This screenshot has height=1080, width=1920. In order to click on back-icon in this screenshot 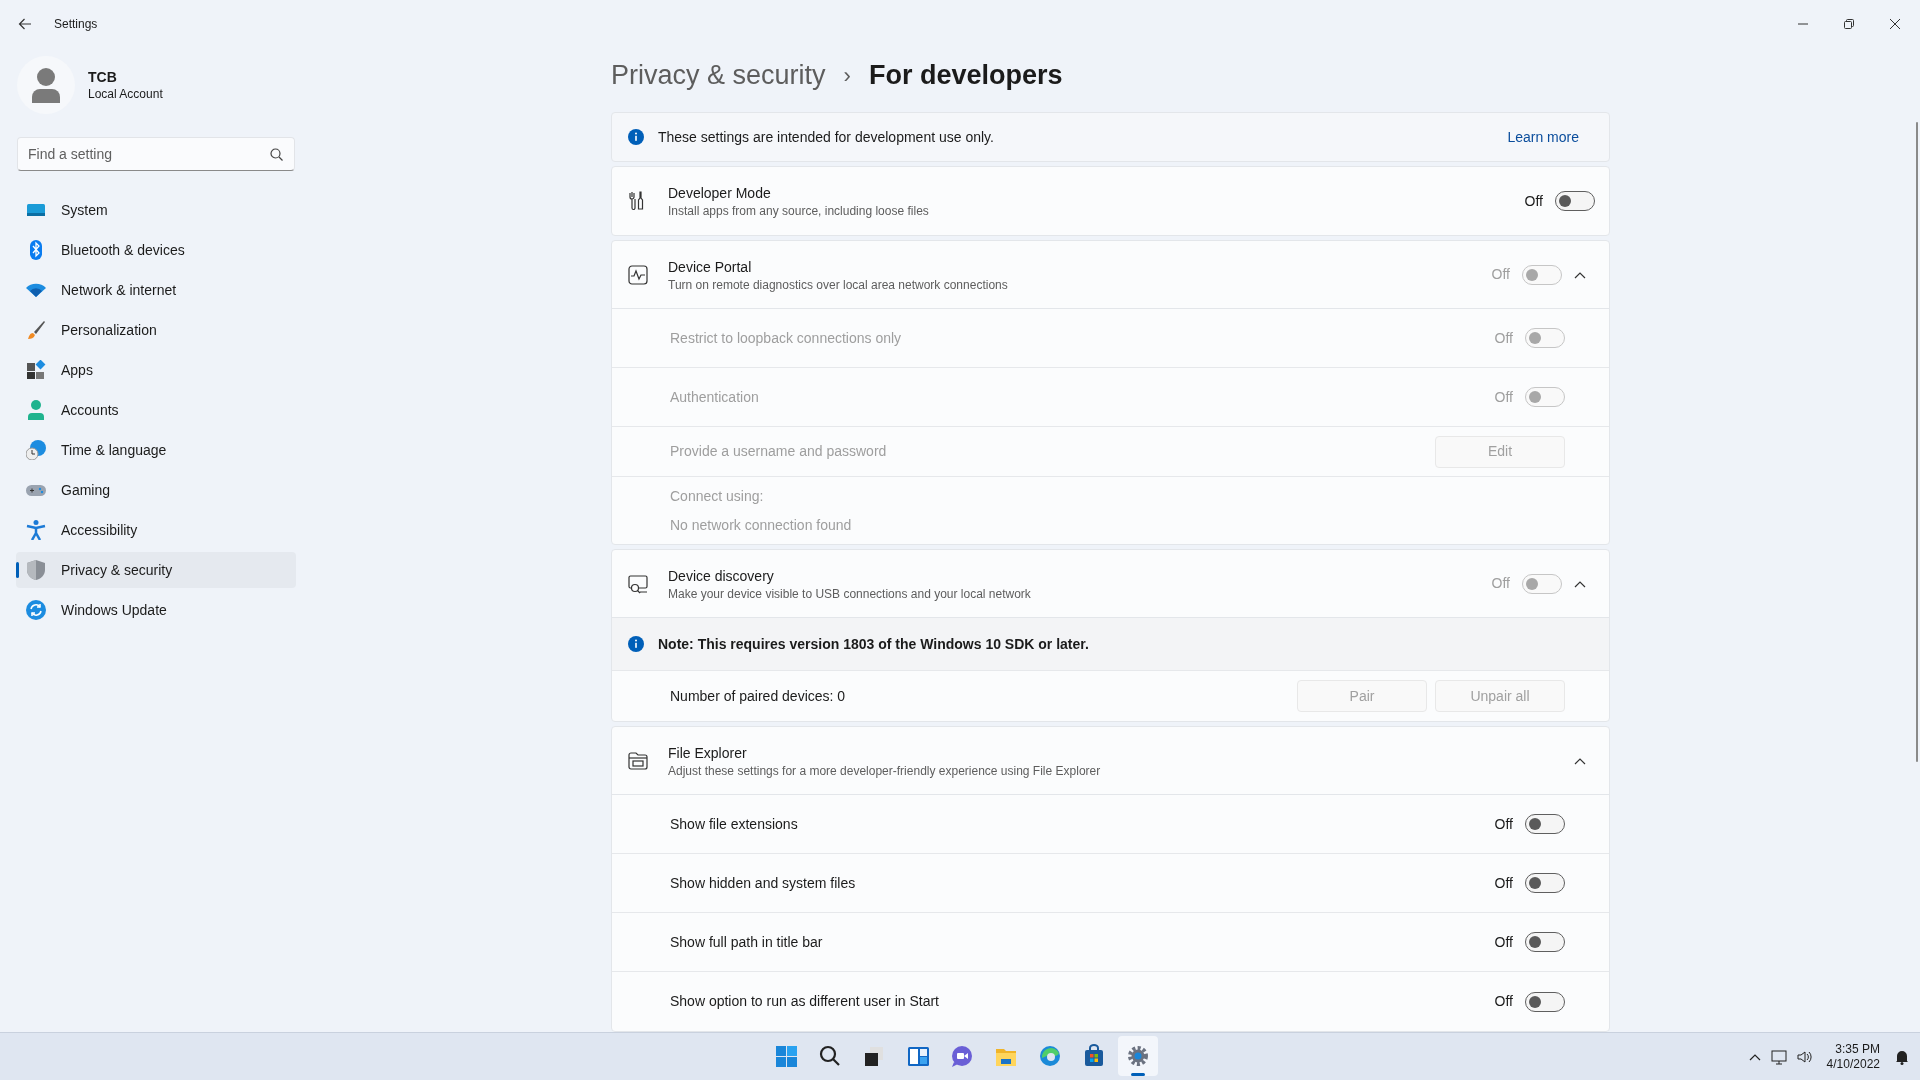, I will do `click(25, 24)`.